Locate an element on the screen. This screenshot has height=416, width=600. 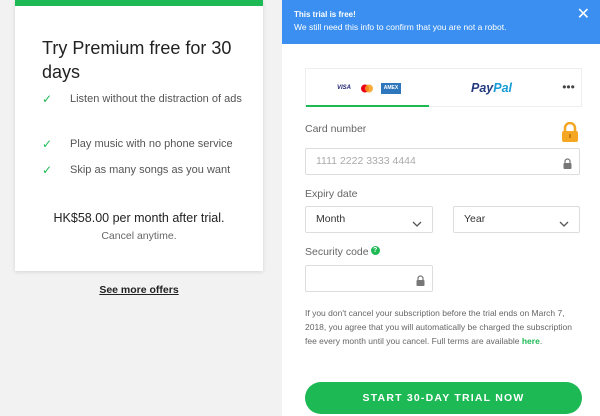
secure-lock-icon is located at coordinates (570, 134).